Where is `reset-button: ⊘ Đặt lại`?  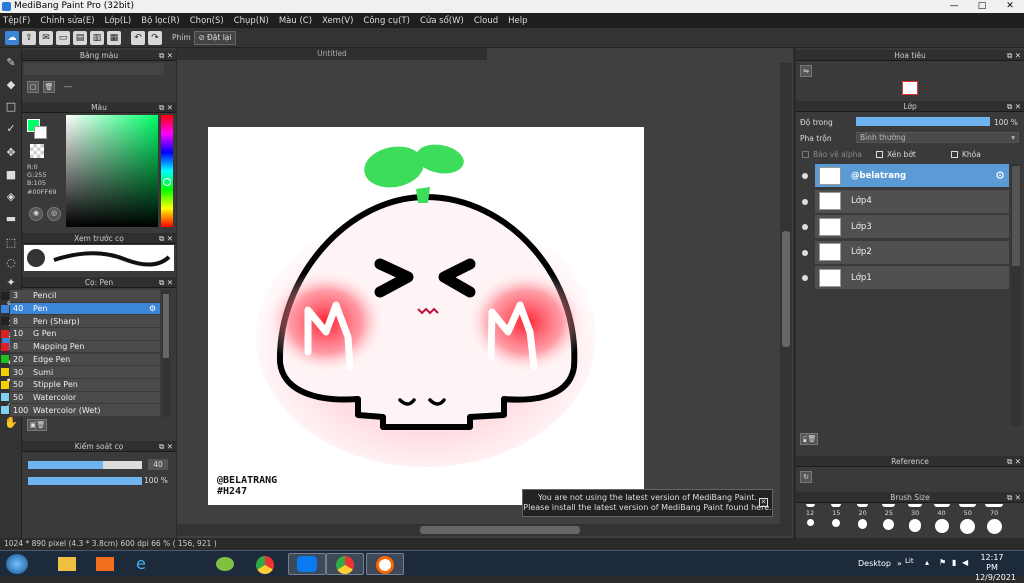
reset-button: ⊘ Đặt lại is located at coordinates (215, 37).